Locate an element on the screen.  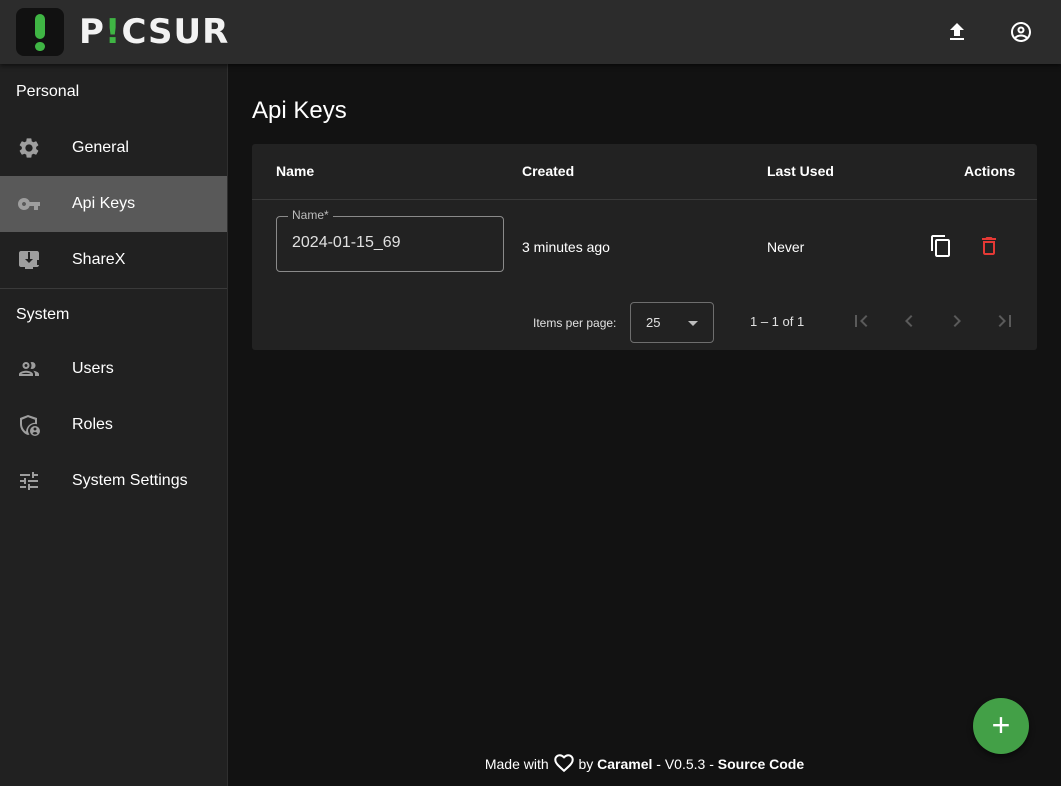
page-title: Api Keys is located at coordinates (299, 110).